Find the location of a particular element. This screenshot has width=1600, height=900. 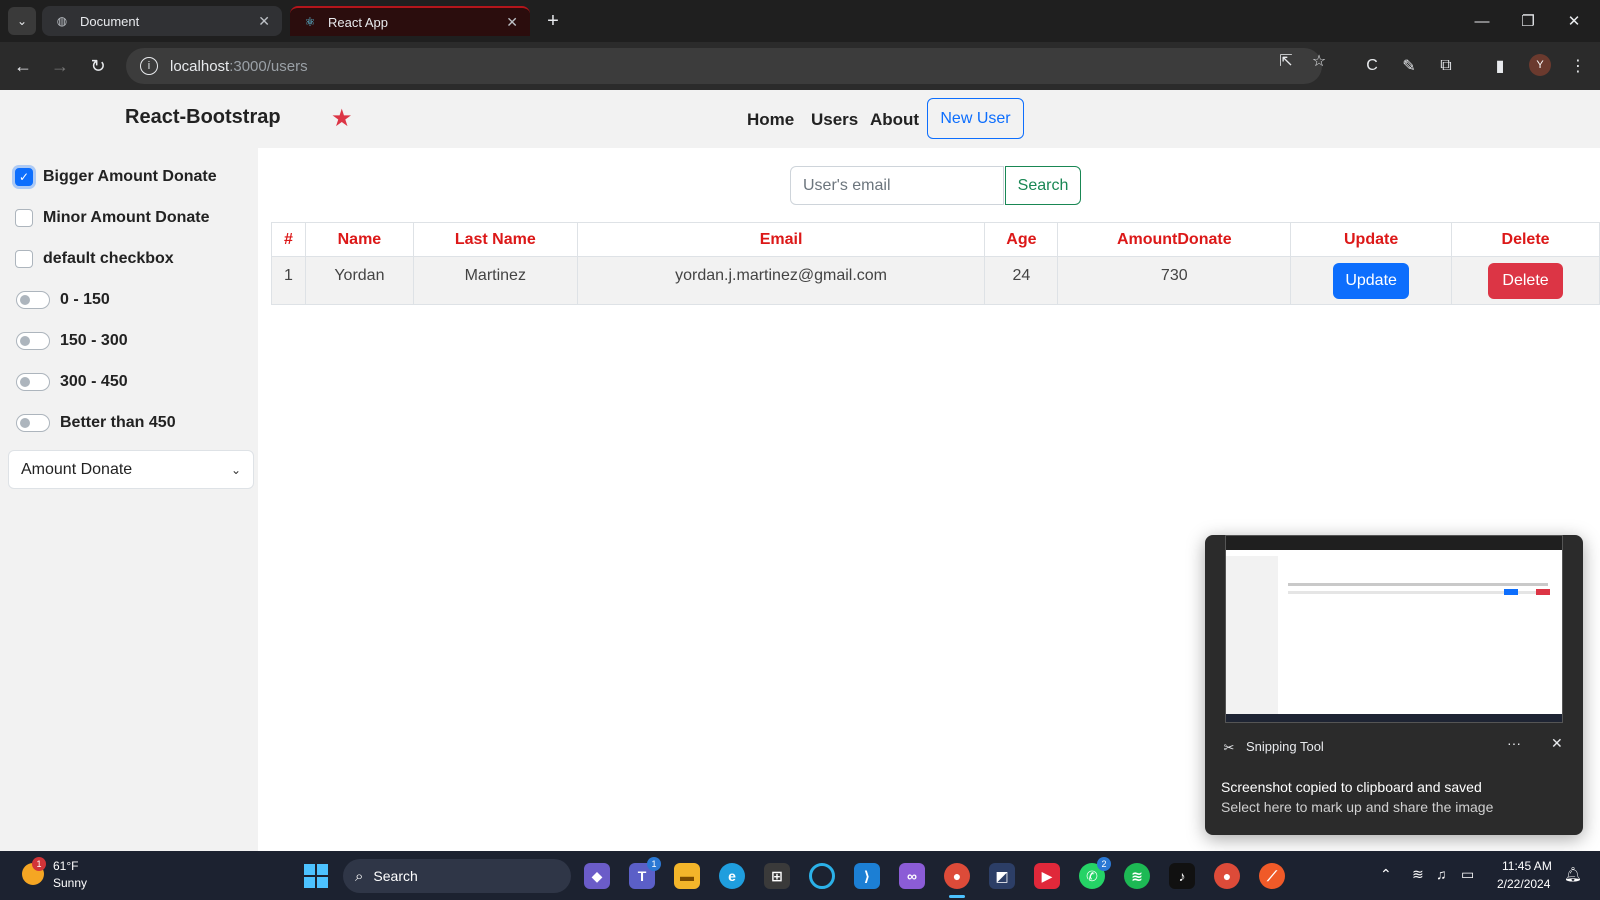

extension-c-icon: C is located at coordinates (1372, 66).